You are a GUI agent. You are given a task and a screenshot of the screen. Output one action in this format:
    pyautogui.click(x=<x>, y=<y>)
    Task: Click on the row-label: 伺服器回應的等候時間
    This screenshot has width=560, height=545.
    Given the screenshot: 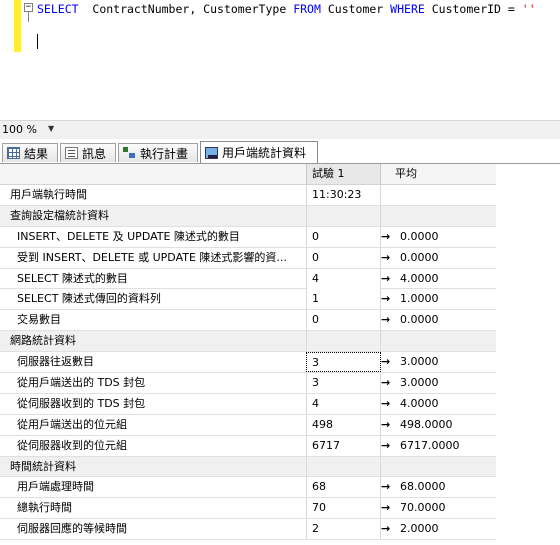 What is the action you would take?
    pyautogui.click(x=72, y=529)
    